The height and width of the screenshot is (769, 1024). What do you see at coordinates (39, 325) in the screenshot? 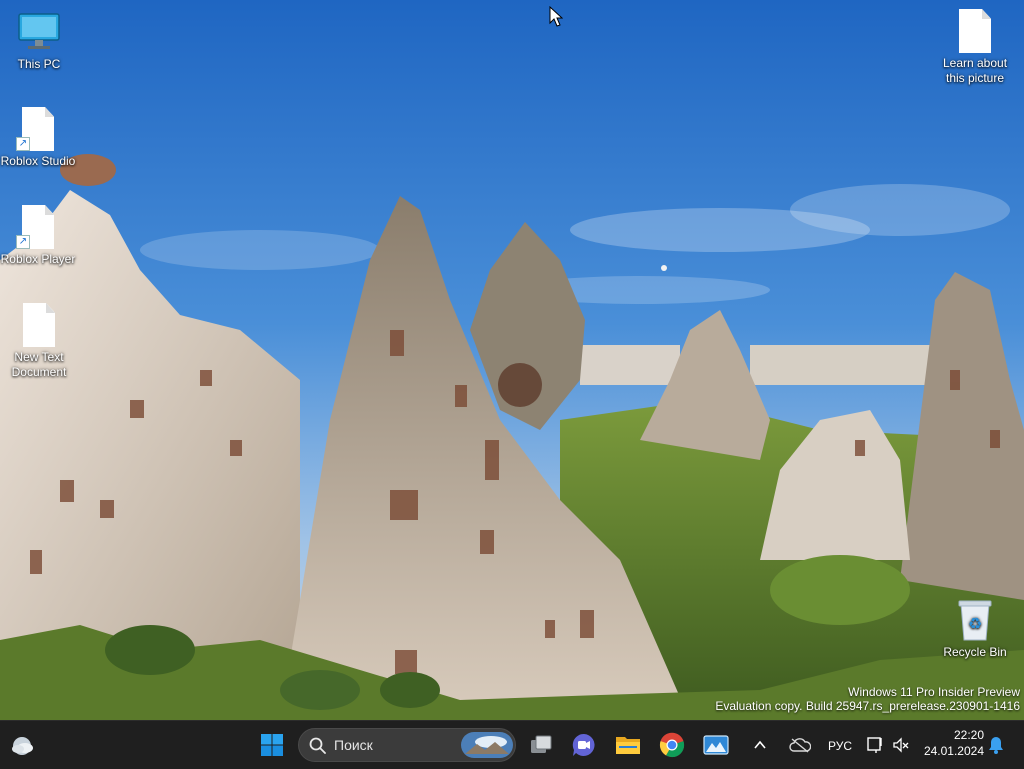
I see `text-document-icon` at bounding box center [39, 325].